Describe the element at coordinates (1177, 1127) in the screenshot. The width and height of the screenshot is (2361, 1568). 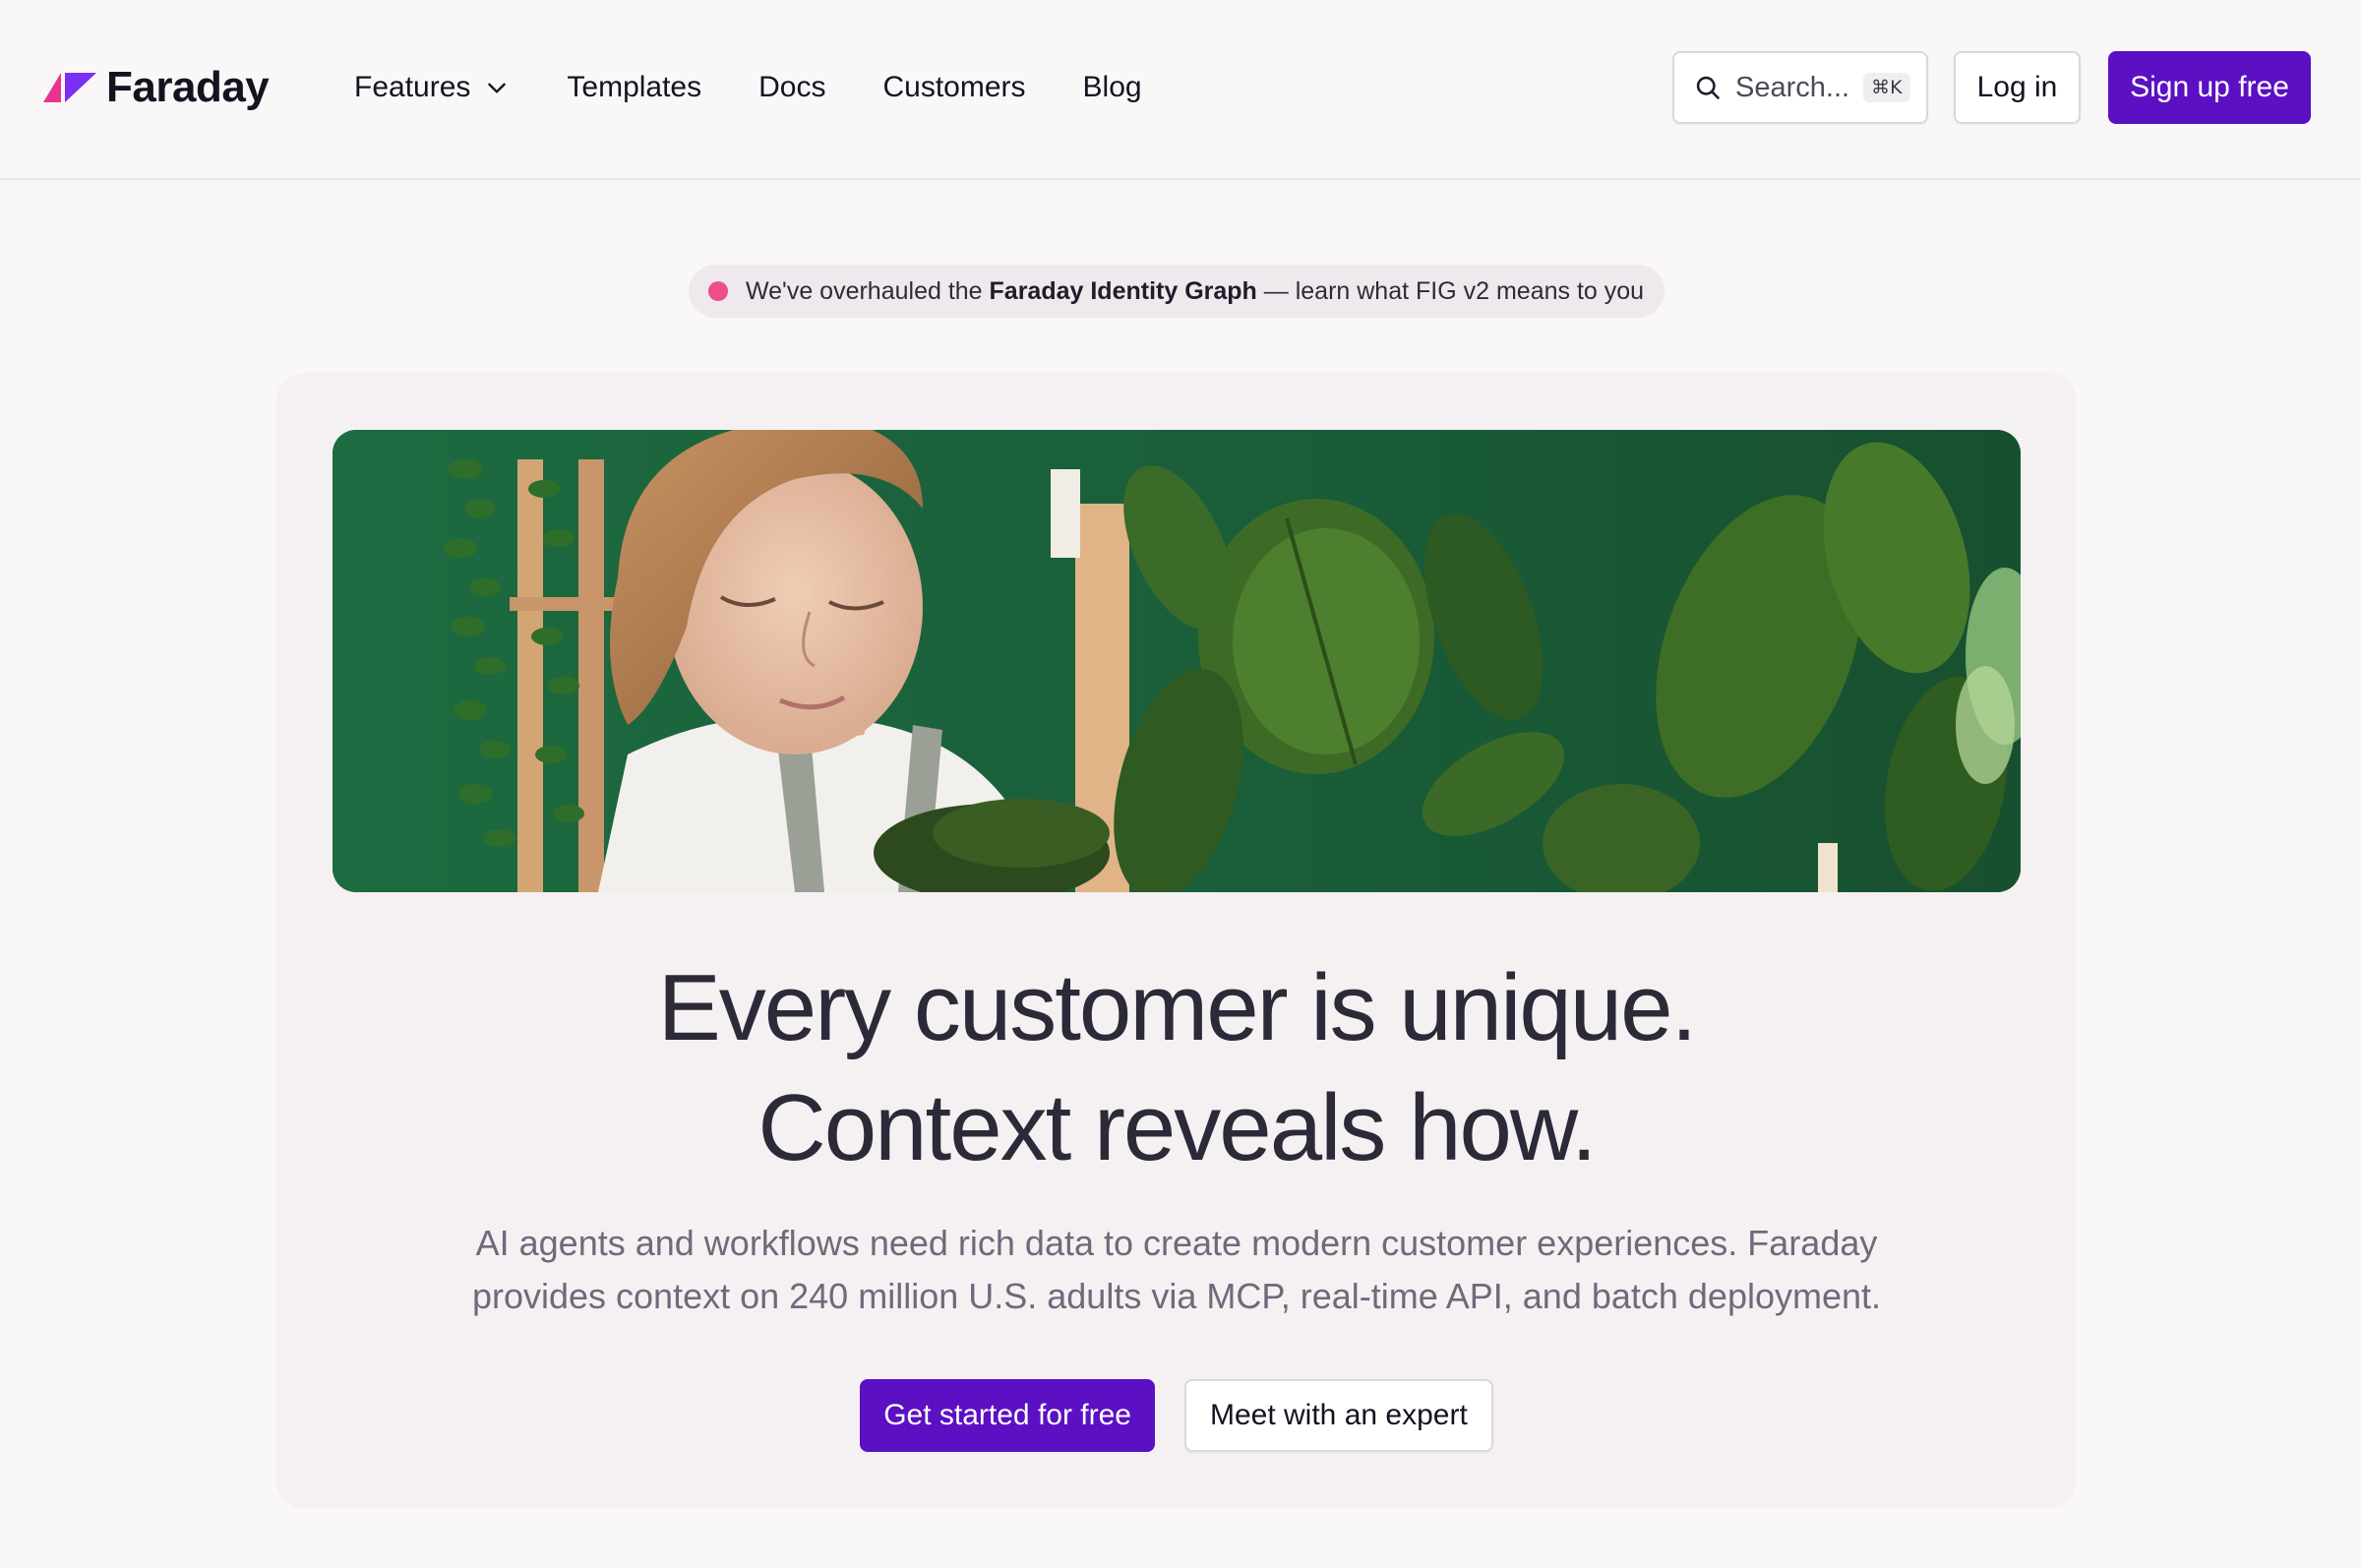
I see `headline-line-2: Context reveals how.` at that location.